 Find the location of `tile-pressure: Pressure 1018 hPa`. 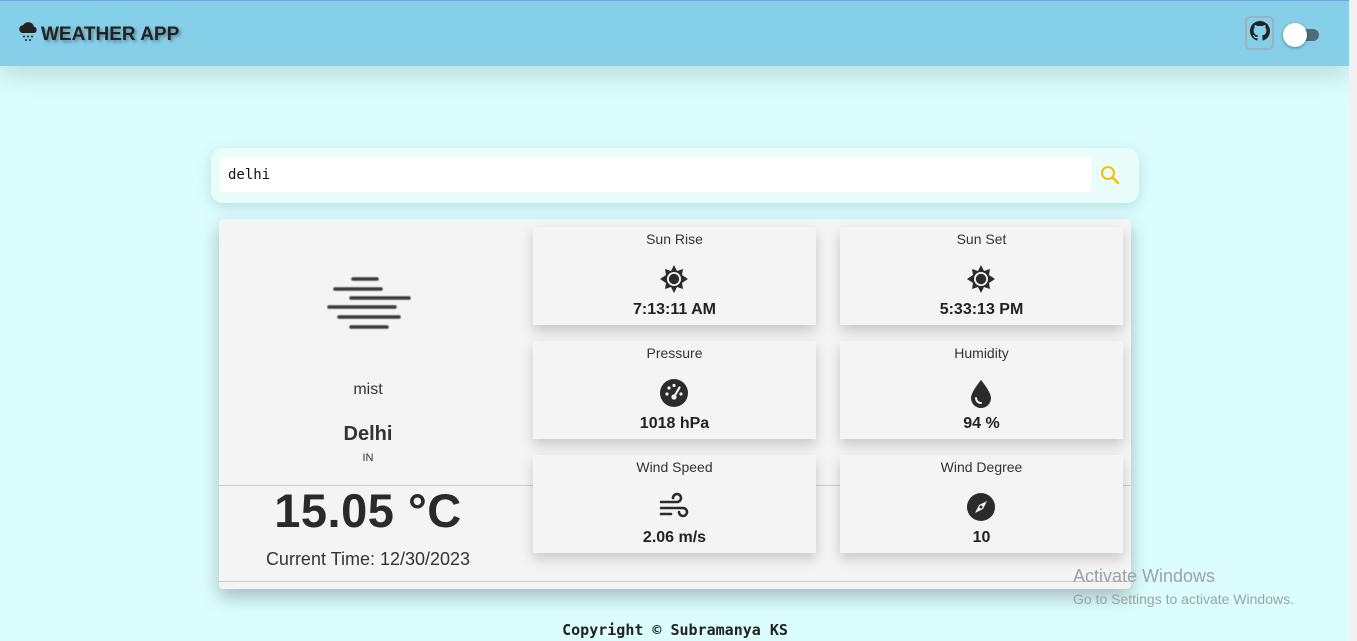

tile-pressure: Pressure 1018 hPa is located at coordinates (674, 390).